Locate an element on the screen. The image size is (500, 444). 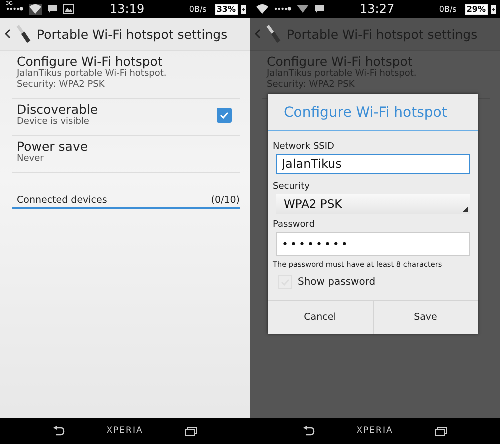
clock: 13:27 is located at coordinates (377, 9).